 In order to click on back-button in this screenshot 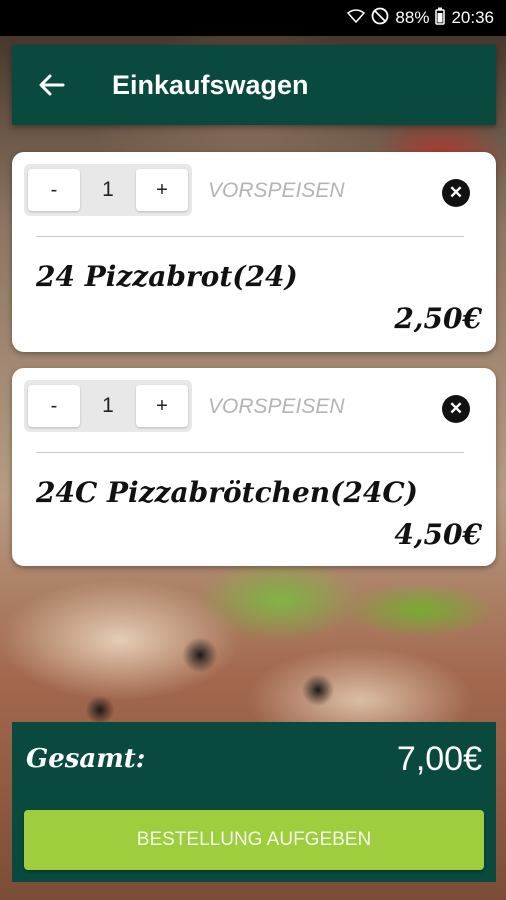, I will do `click(52, 85)`.